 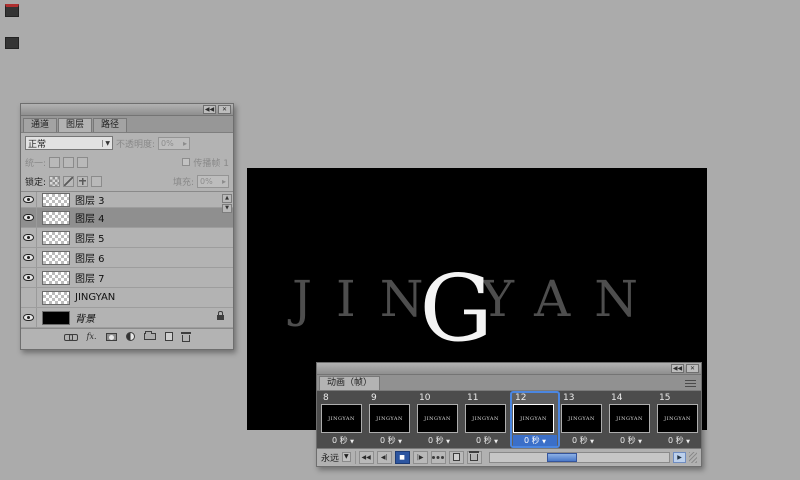 What do you see at coordinates (71, 337) in the screenshot?
I see `link-layers-icon` at bounding box center [71, 337].